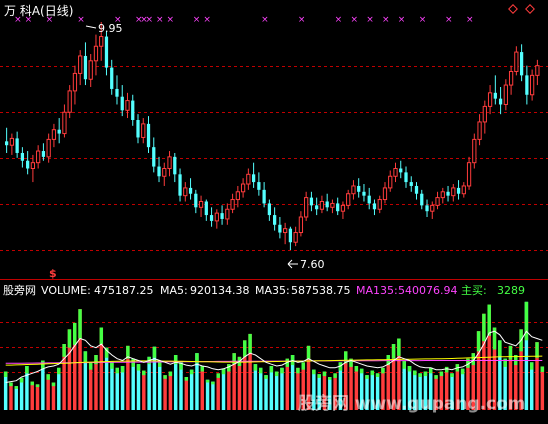 The height and width of the screenshot is (424, 548). What do you see at coordinates (53, 273) in the screenshot?
I see `signal-marker: $` at bounding box center [53, 273].